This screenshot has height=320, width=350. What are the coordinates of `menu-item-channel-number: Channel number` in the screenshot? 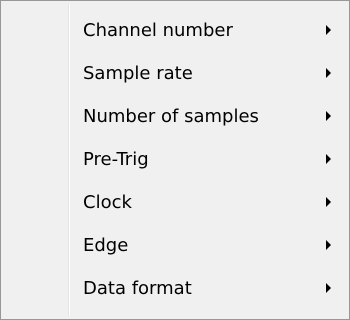 It's located at (175, 30).